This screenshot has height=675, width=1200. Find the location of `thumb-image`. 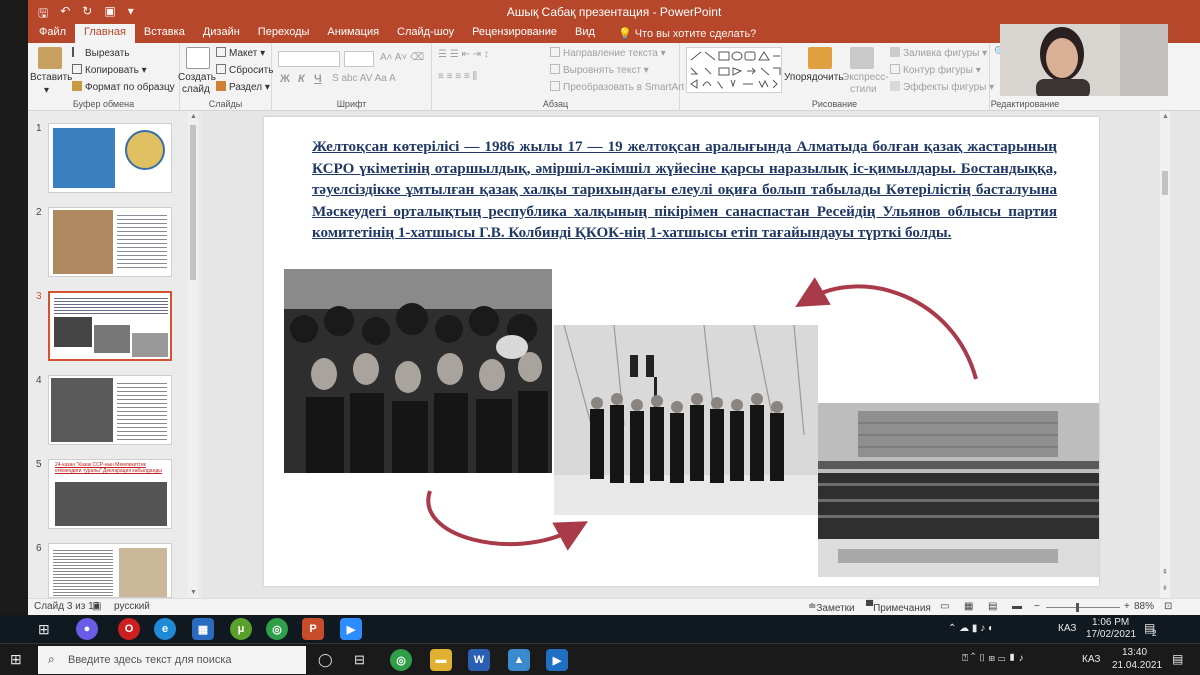

thumb-image is located at coordinates (112, 339).